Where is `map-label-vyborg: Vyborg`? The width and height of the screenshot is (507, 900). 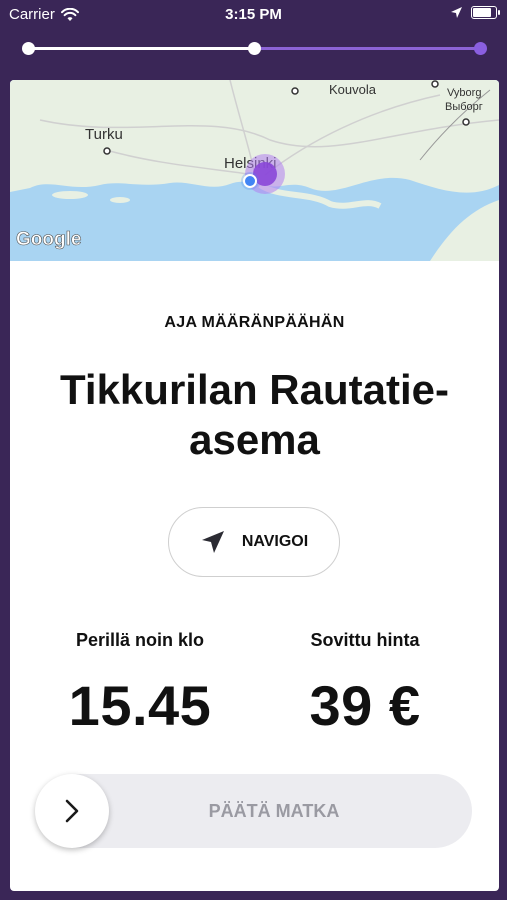 map-label-vyborg: Vyborg is located at coordinates (464, 93).